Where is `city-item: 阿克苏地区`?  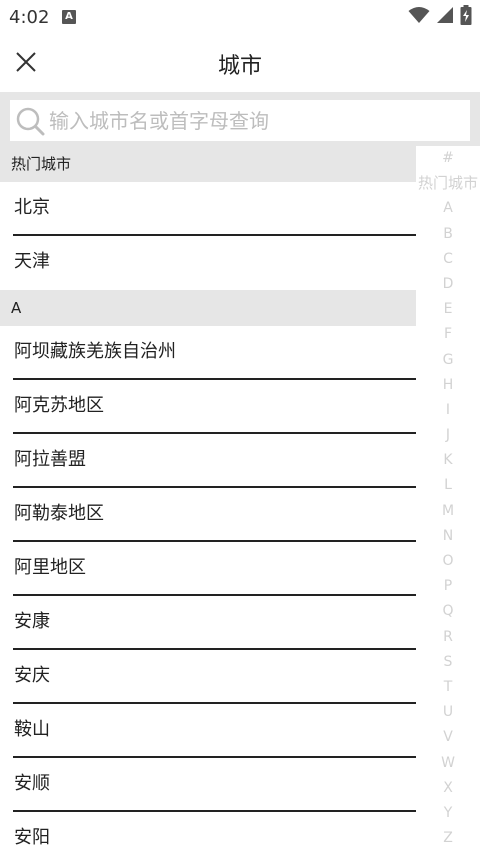
city-item: 阿克苏地区 is located at coordinates (214, 407).